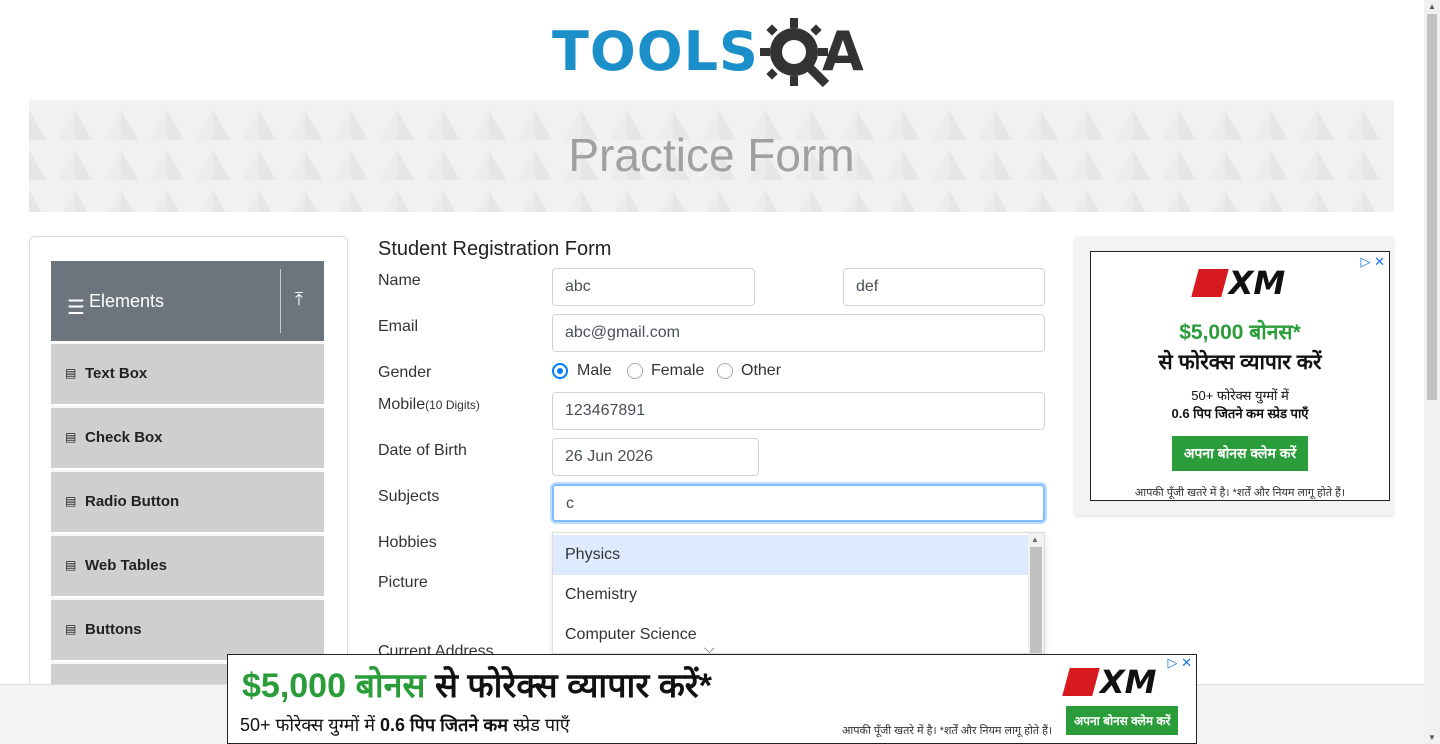  What do you see at coordinates (187, 437) in the screenshot?
I see `sidebar-item-check-box: ▤ Check Box` at bounding box center [187, 437].